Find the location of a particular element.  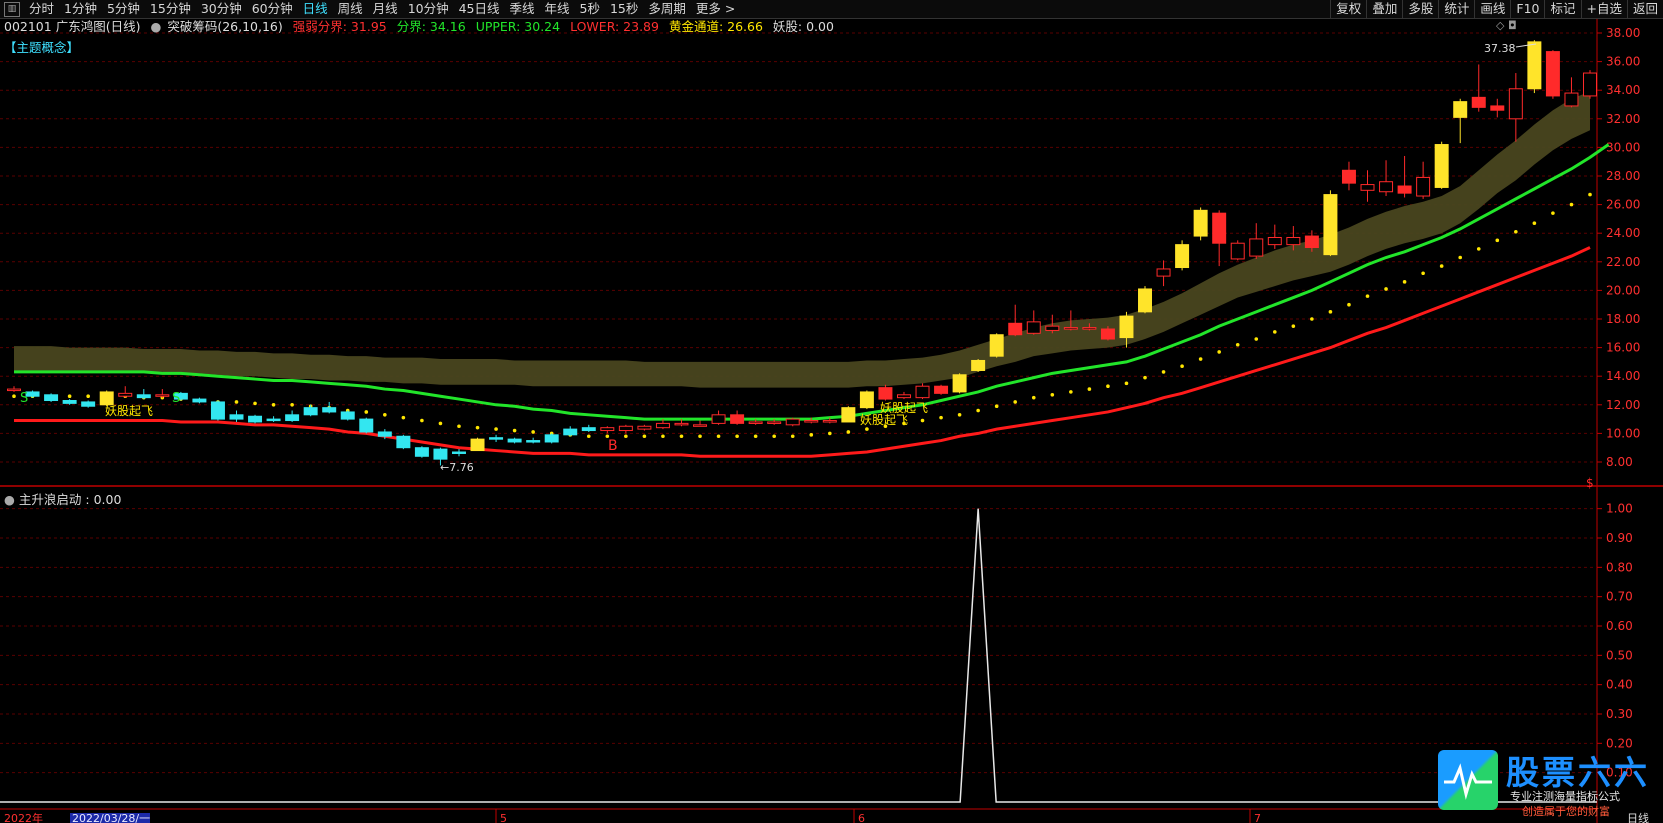

stock-code-name: 002101 广东鸿图(日线) is located at coordinates (72, 26).